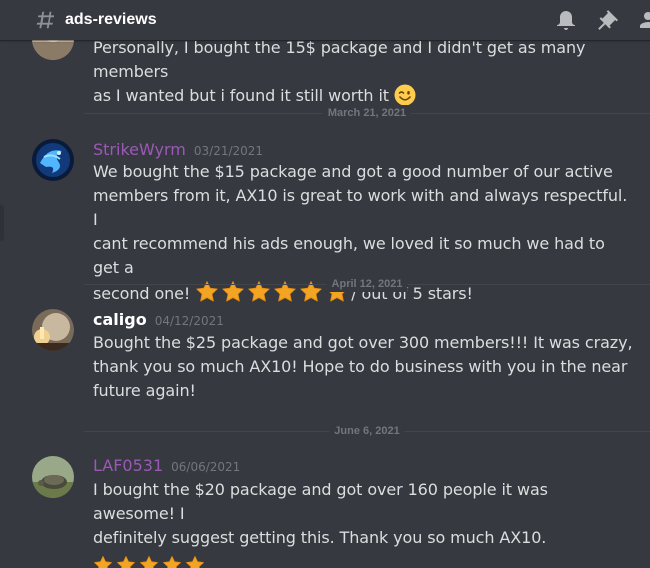 Image resolution: width=650 pixels, height=568 pixels. I want to click on username: caligo, so click(120, 319).